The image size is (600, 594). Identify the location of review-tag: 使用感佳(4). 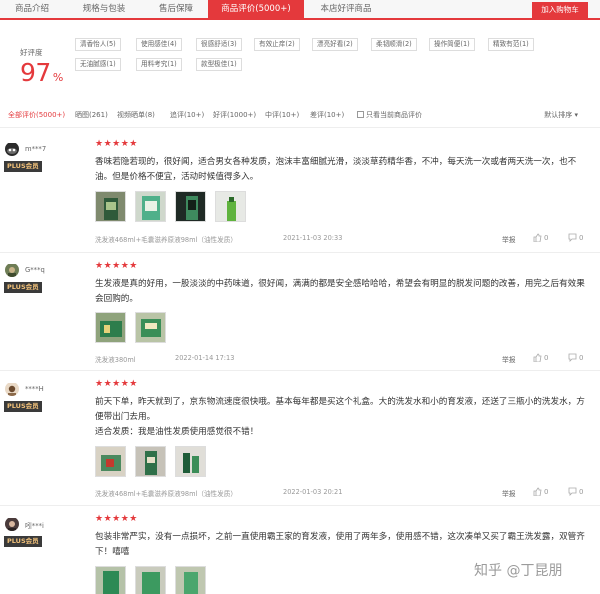
(159, 44).